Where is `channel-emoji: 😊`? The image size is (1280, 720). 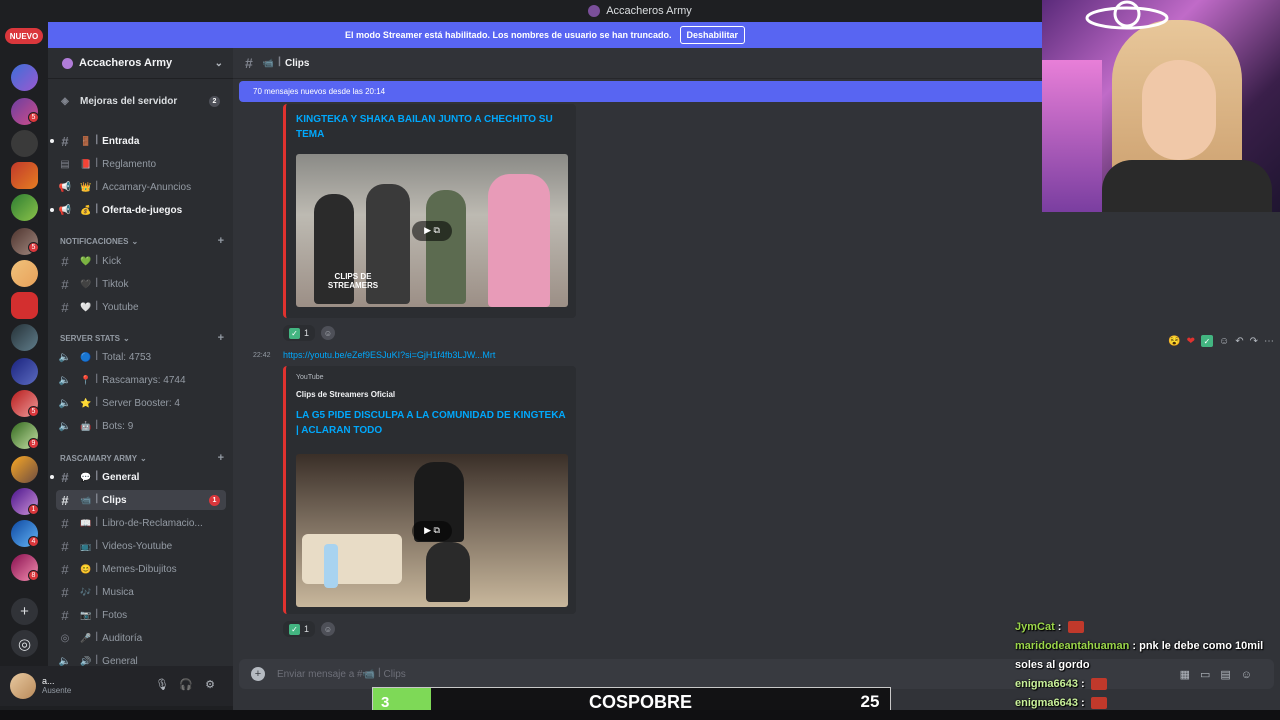
channel-emoji: 😊 is located at coordinates (86, 568).